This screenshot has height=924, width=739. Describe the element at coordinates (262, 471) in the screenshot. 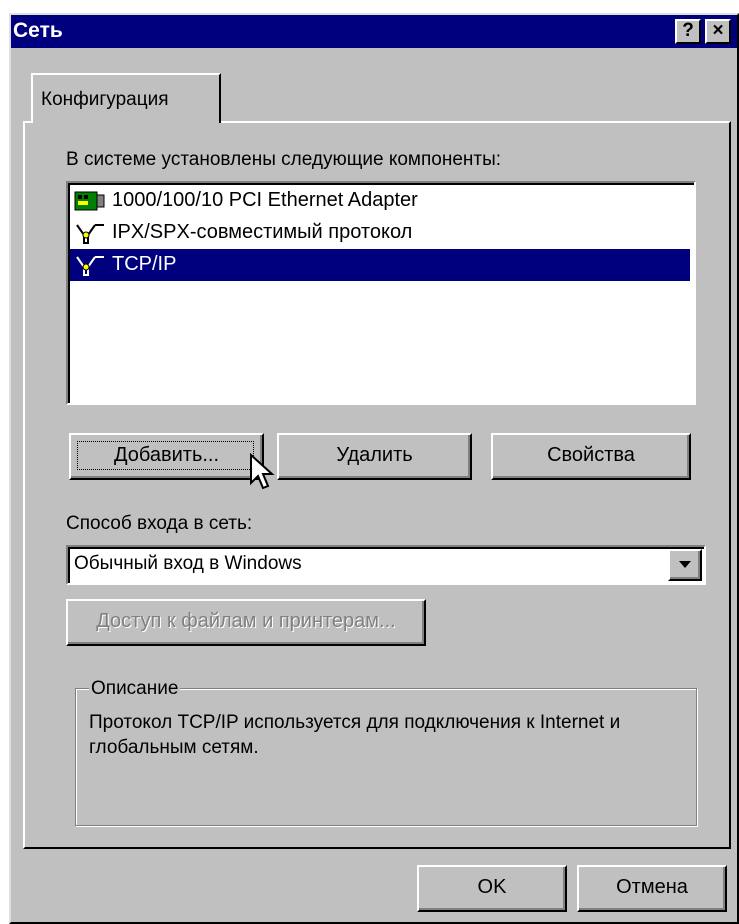

I see `mouse-cursor-icon` at that location.